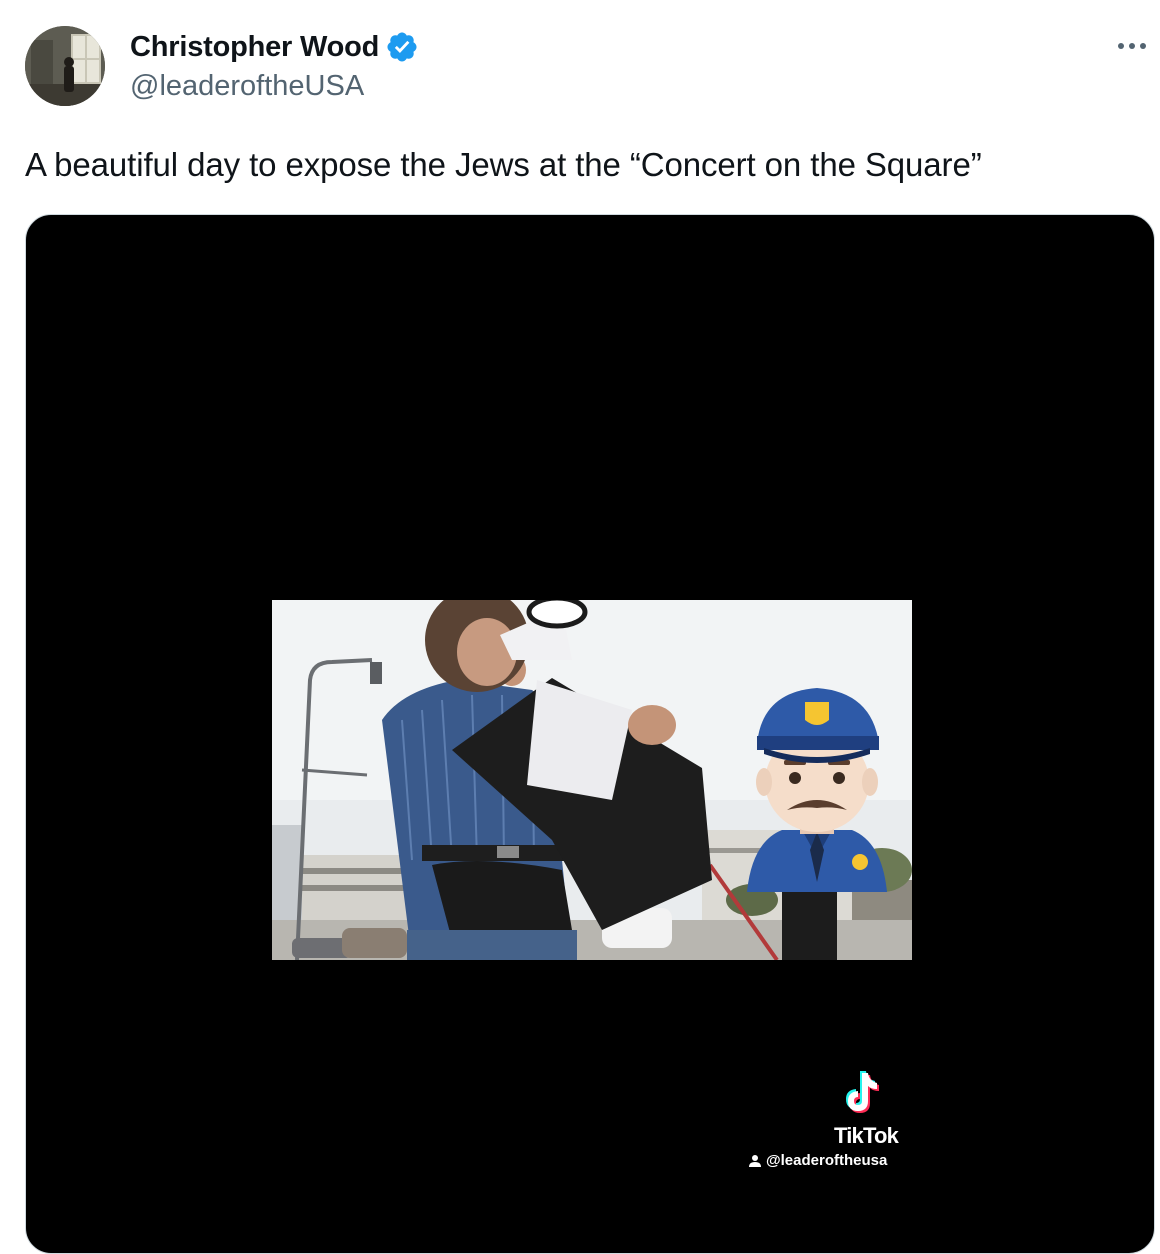  I want to click on user-icon, so click(755, 1160).